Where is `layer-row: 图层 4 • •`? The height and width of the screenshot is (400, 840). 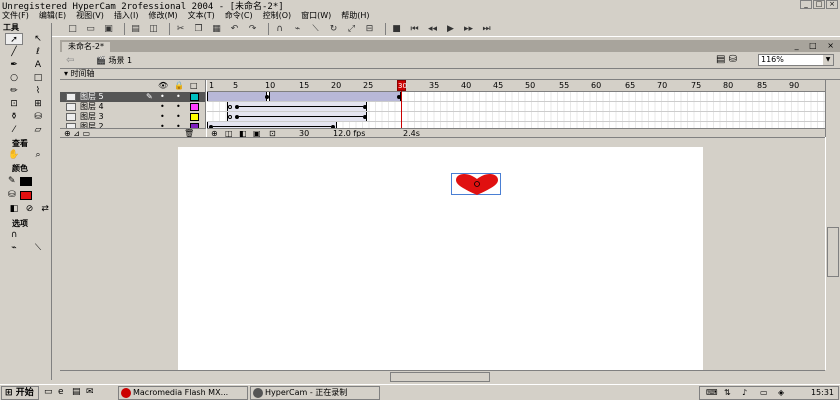
layer-row: 图层 4 • • is located at coordinates (132, 107).